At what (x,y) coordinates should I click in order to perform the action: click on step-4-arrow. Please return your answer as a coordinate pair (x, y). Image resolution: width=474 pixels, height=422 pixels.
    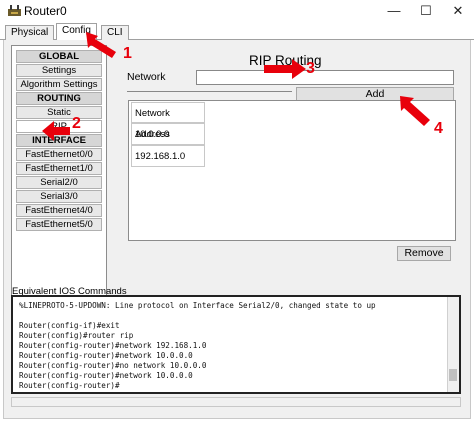
    Looking at the image, I should click on (415, 111).